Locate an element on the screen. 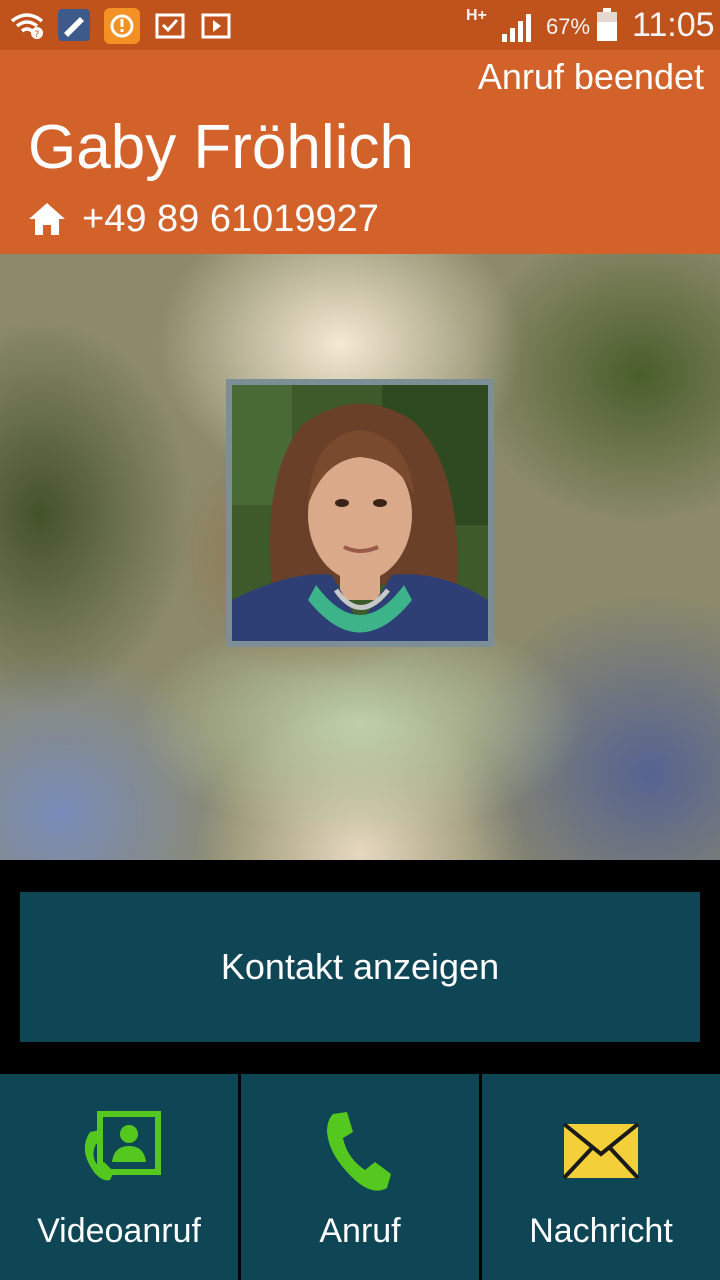  network-type-label: H+ is located at coordinates (476, 15).